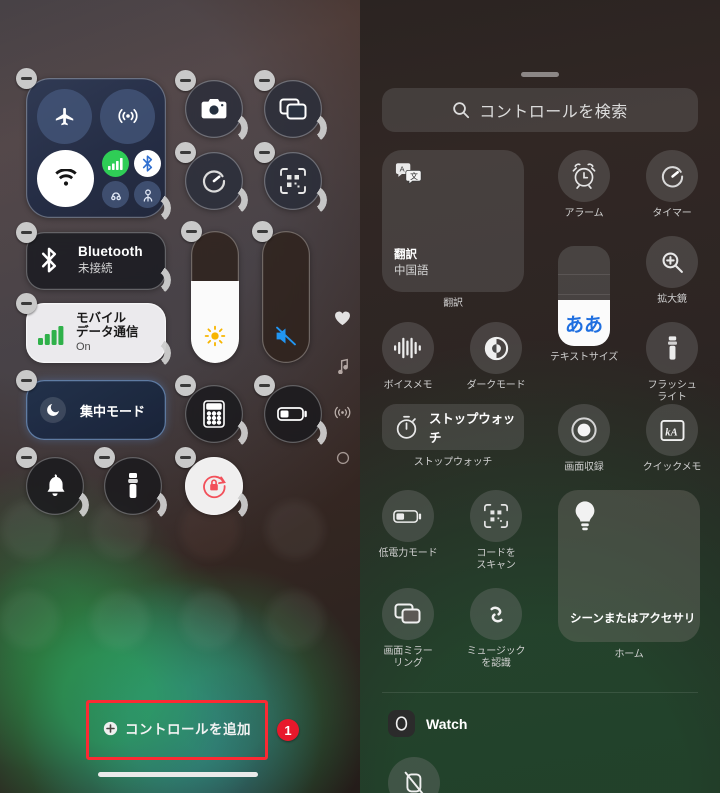  I want to click on dark-mode-circle, so click(496, 348).